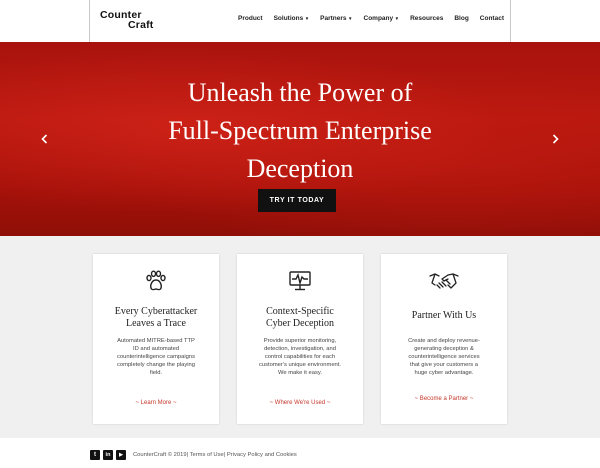 The height and width of the screenshot is (468, 600). I want to click on logo: Counter Craft, so click(135, 22).